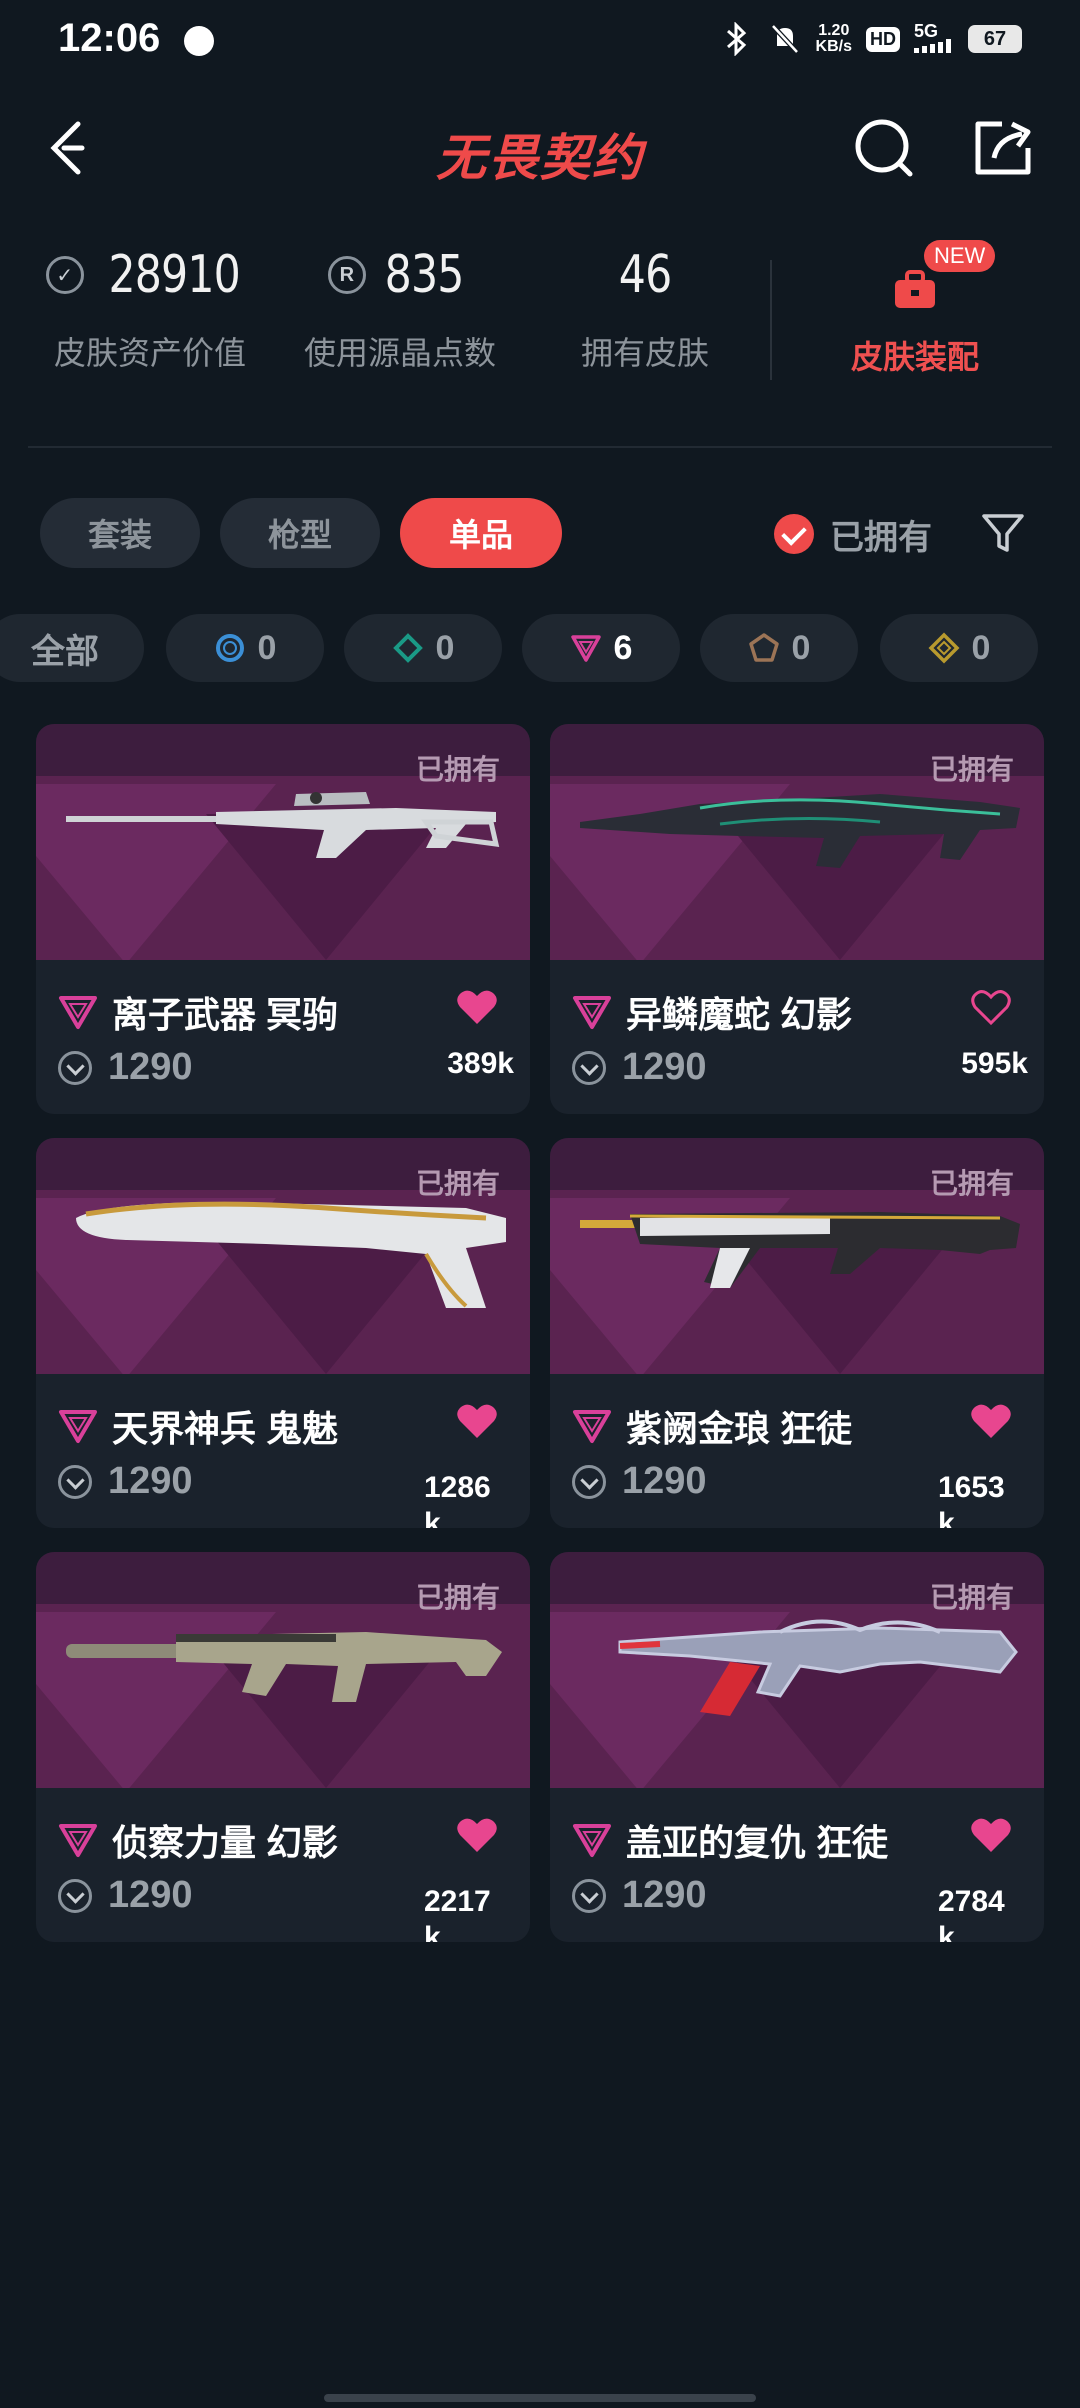 Image resolution: width=1080 pixels, height=2408 pixels. I want to click on tier-deluxe: 0, so click(423, 648).